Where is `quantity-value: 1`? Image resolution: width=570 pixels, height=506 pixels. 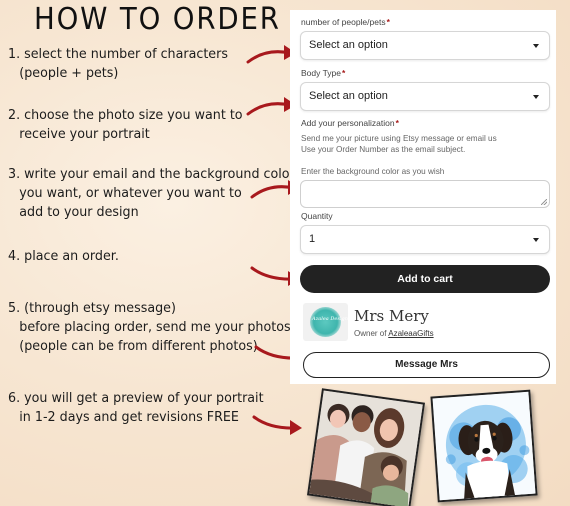 quantity-value: 1 is located at coordinates (312, 239).